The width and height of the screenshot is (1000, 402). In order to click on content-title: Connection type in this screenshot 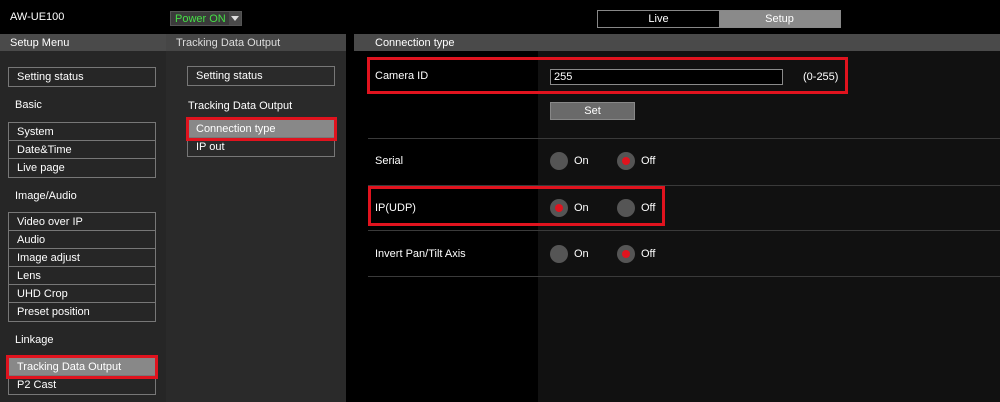, I will do `click(677, 42)`.